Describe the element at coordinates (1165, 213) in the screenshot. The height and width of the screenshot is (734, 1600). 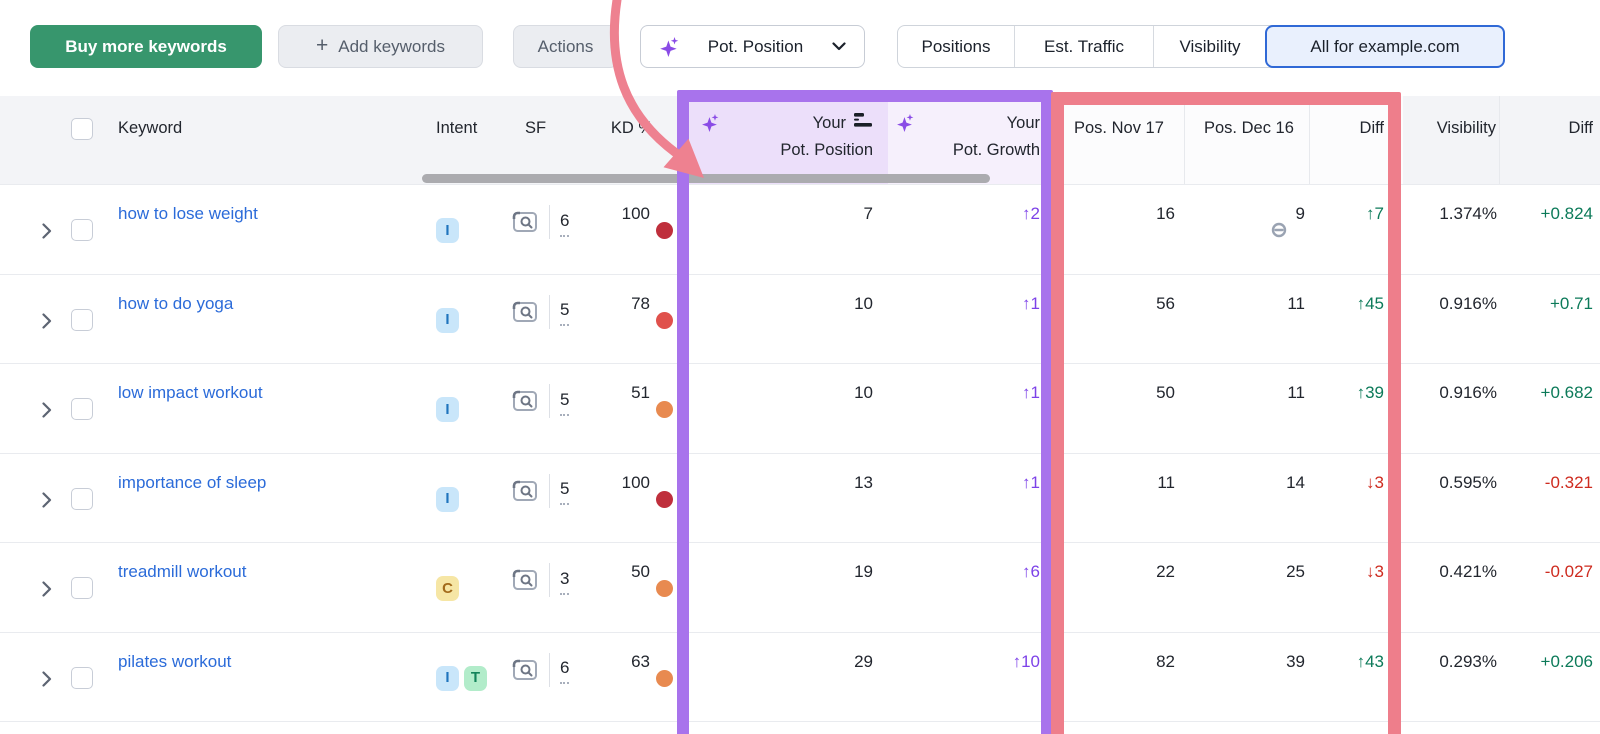
I see `pos-nov-value: 16` at that location.